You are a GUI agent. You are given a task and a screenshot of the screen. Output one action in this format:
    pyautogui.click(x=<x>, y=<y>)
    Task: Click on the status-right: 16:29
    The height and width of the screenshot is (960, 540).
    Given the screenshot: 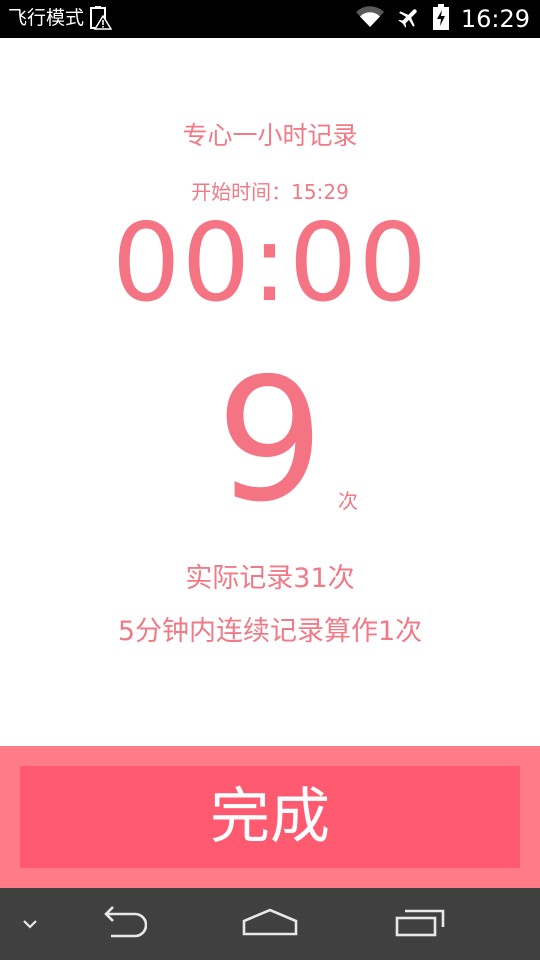 What is the action you would take?
    pyautogui.click(x=442, y=19)
    